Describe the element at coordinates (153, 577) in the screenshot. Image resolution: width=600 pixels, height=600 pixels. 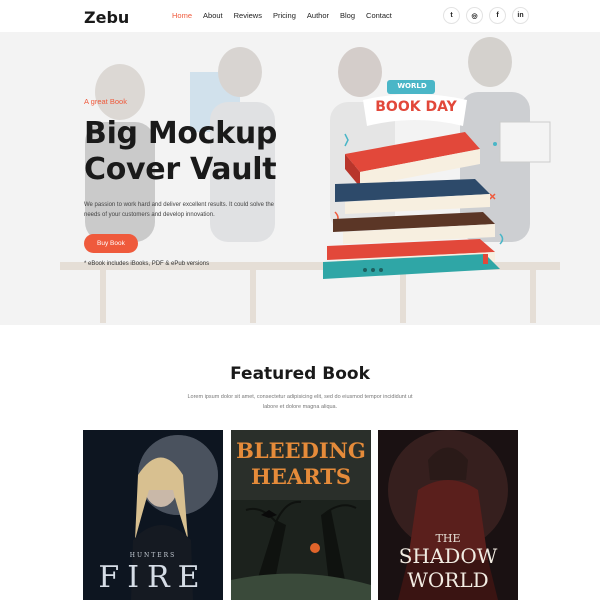
I see `cover-fire-title: FIRE` at that location.